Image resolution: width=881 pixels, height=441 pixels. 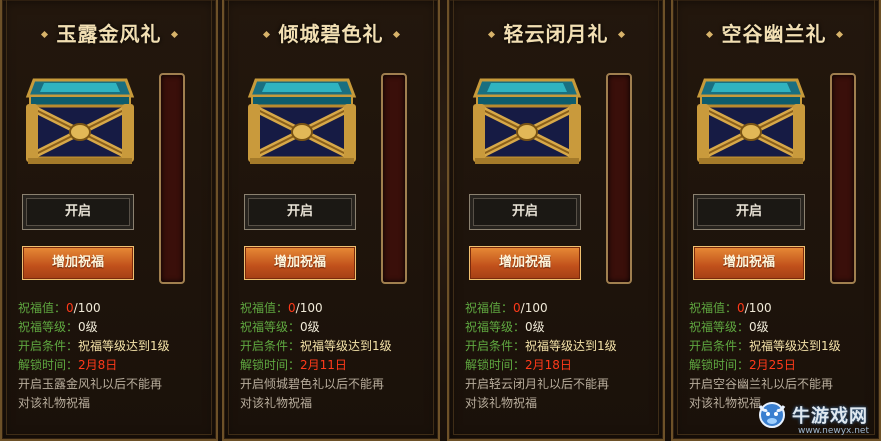 I want to click on unlock-time-row: 解锁时间：2月11日, so click(x=293, y=365).